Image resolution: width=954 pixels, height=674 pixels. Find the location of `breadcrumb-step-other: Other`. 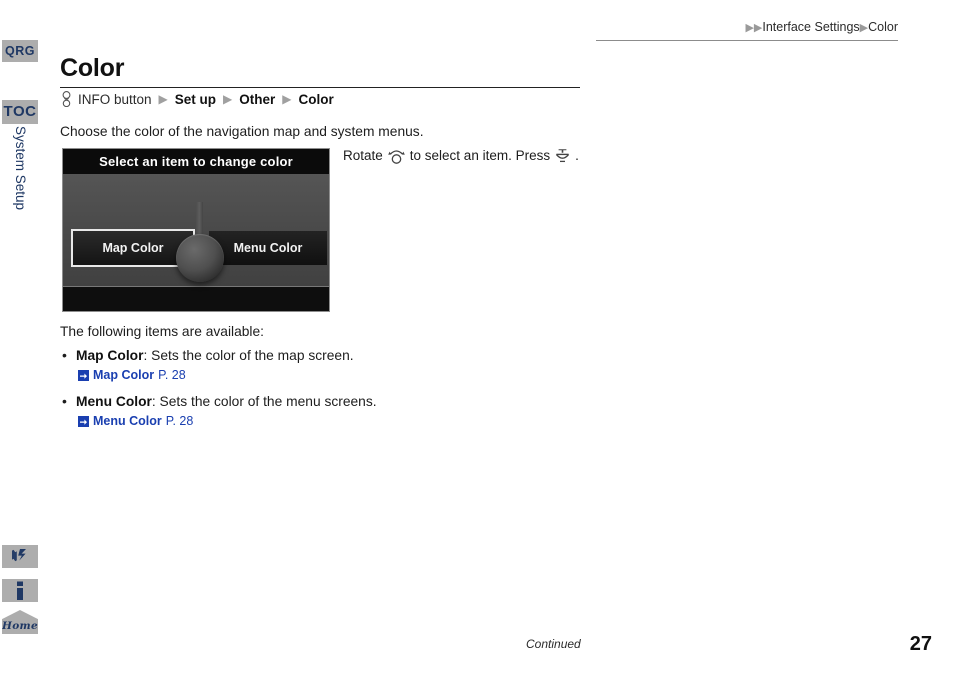

breadcrumb-step-other: Other is located at coordinates (257, 99).